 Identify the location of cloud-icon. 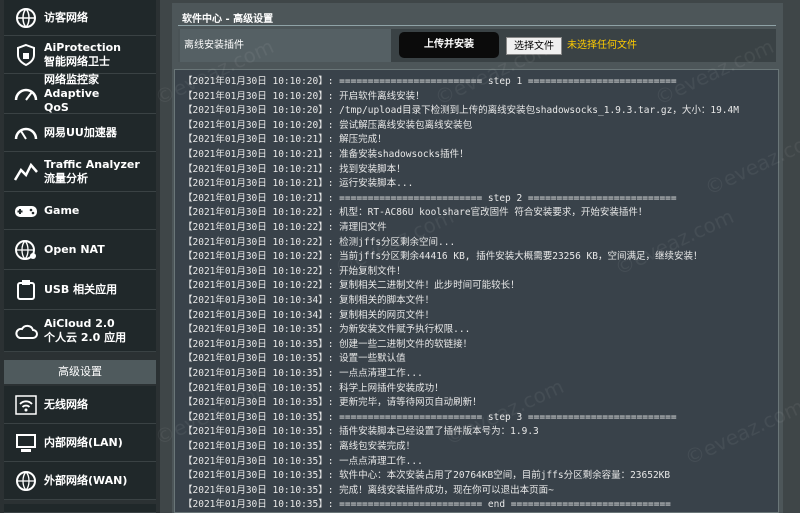
(26, 331).